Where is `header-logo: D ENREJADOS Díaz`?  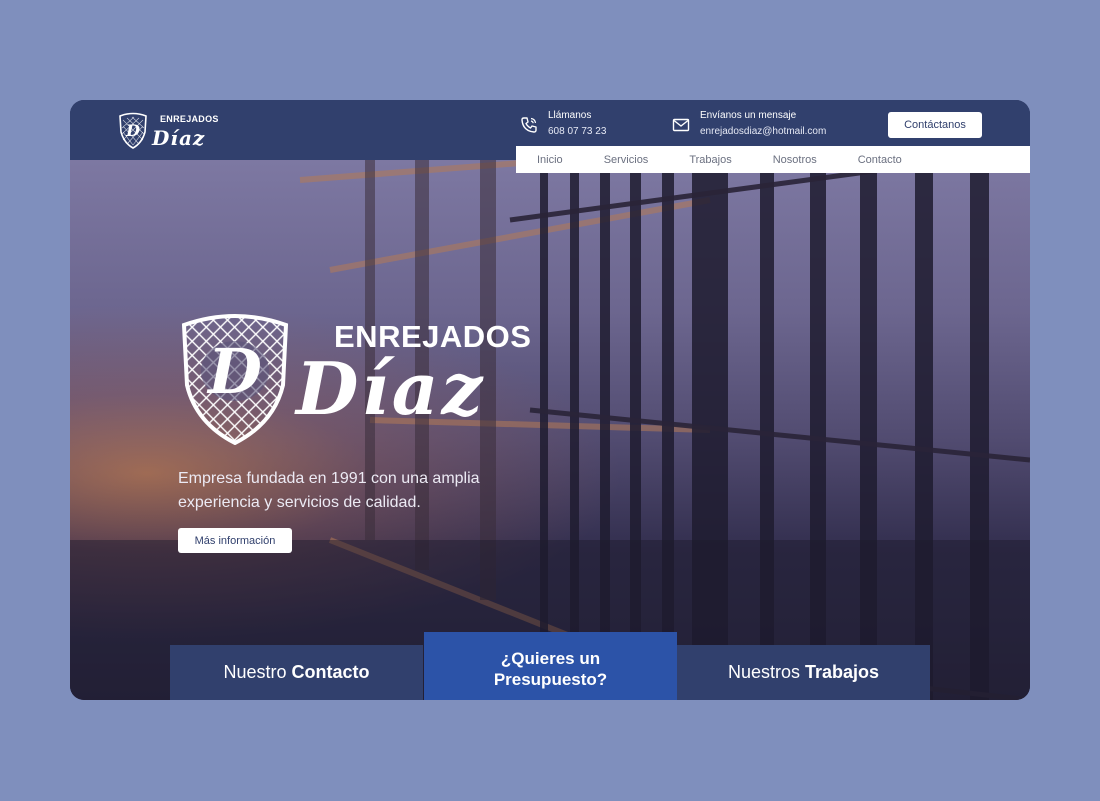
header-logo: D ENREJADOS Díaz is located at coordinates (168, 131).